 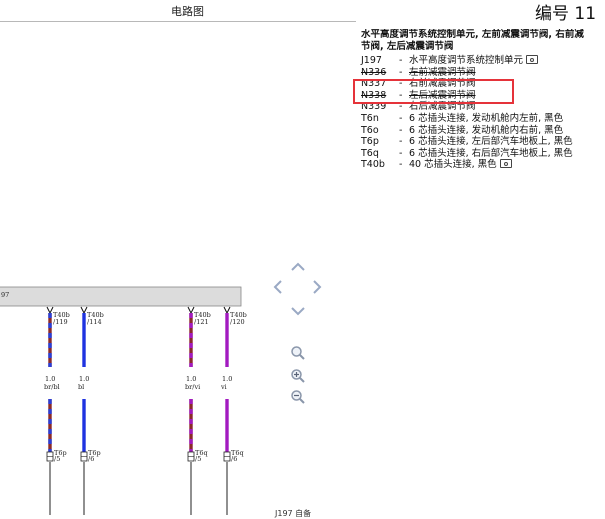 What do you see at coordinates (178, 21) in the screenshot?
I see `header-rule` at bounding box center [178, 21].